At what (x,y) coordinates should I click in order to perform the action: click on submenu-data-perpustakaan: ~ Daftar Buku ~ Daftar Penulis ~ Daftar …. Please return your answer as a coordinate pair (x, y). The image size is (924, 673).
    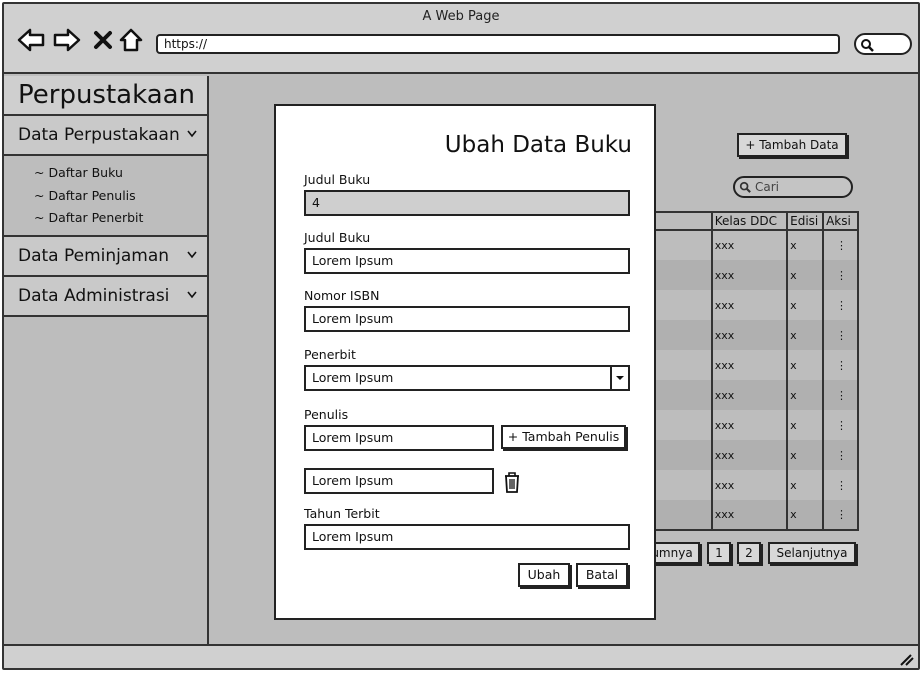
    Looking at the image, I should click on (105, 196).